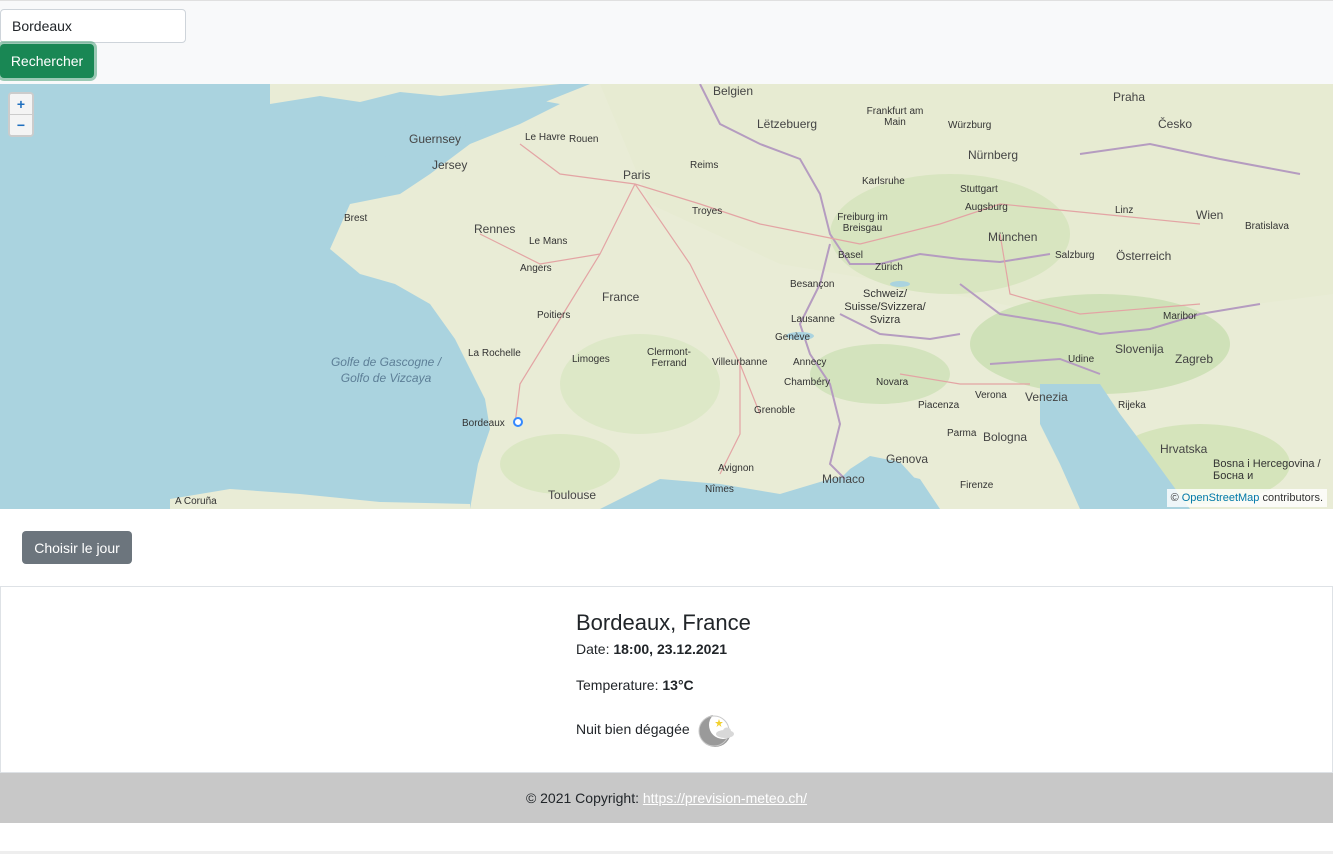  I want to click on weather-temperature: Temperature: 13°C, so click(635, 685).